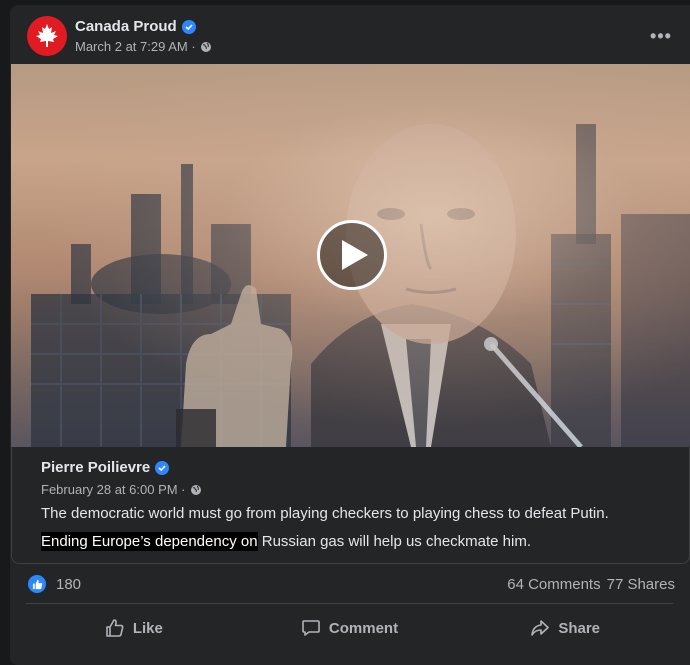 This screenshot has width=690, height=665. I want to click on page-name: Canada Proud, so click(135, 26).